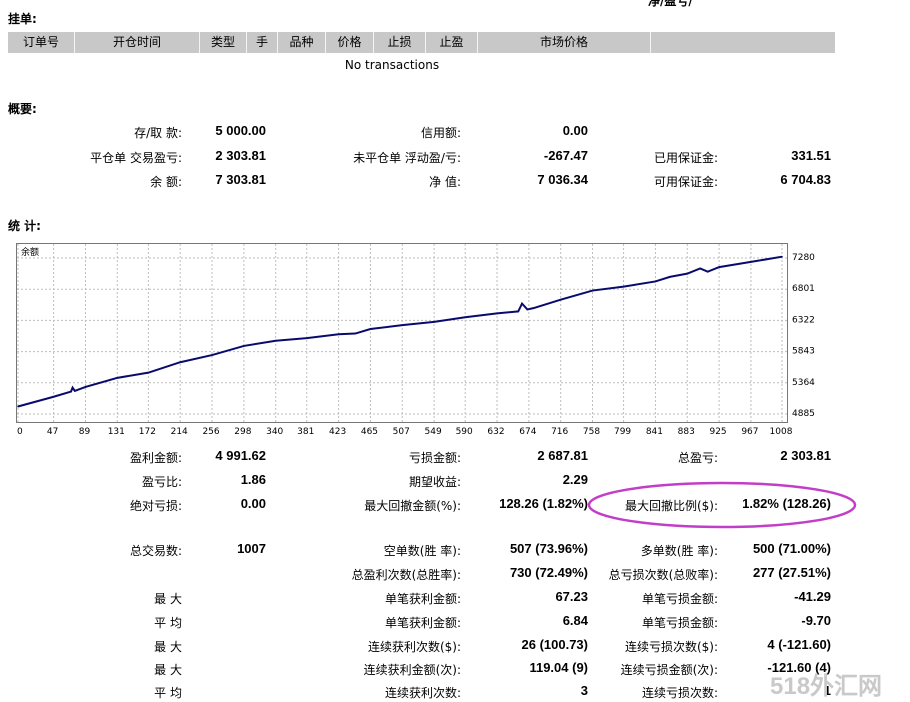 This screenshot has width=910, height=702. What do you see at coordinates (495, 432) in the screenshot?
I see `x-tick-label-15: 632` at bounding box center [495, 432].